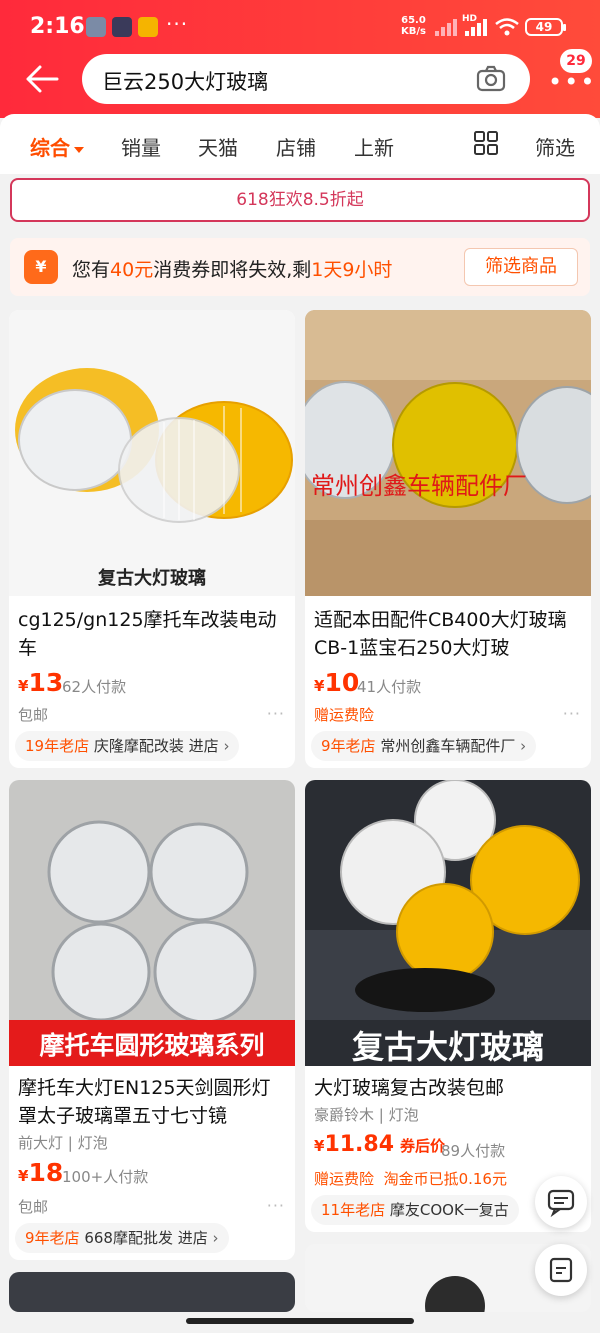 The image size is (600, 1333). What do you see at coordinates (132, 270) in the screenshot?
I see `coupon-amount: 40元` at bounding box center [132, 270].